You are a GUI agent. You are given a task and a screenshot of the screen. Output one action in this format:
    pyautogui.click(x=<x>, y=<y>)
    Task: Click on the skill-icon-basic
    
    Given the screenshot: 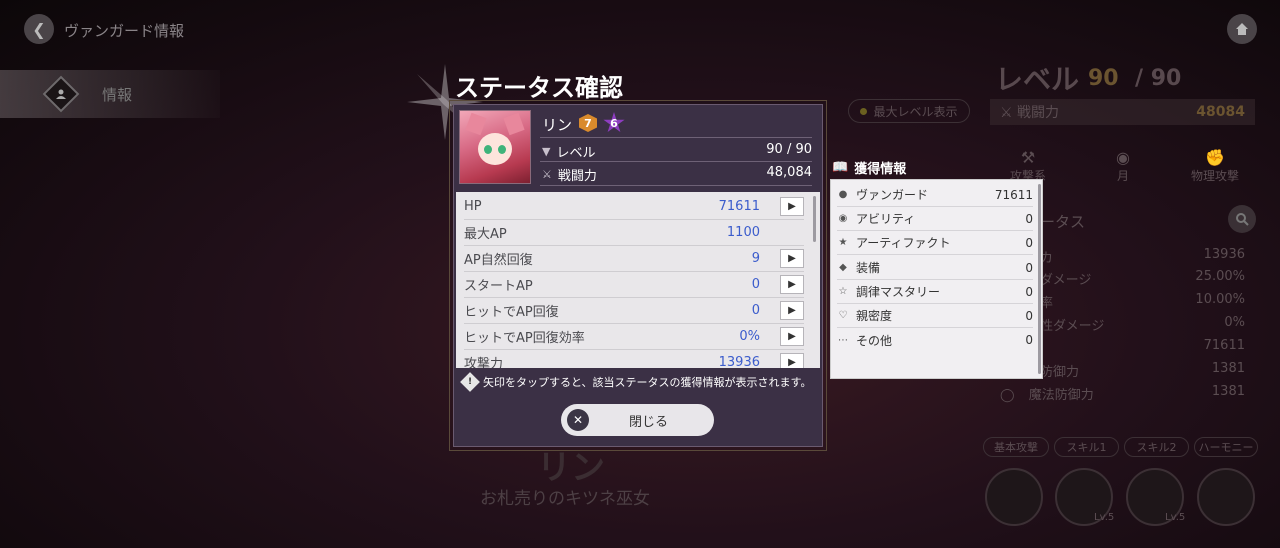 What is the action you would take?
    pyautogui.click(x=1014, y=497)
    